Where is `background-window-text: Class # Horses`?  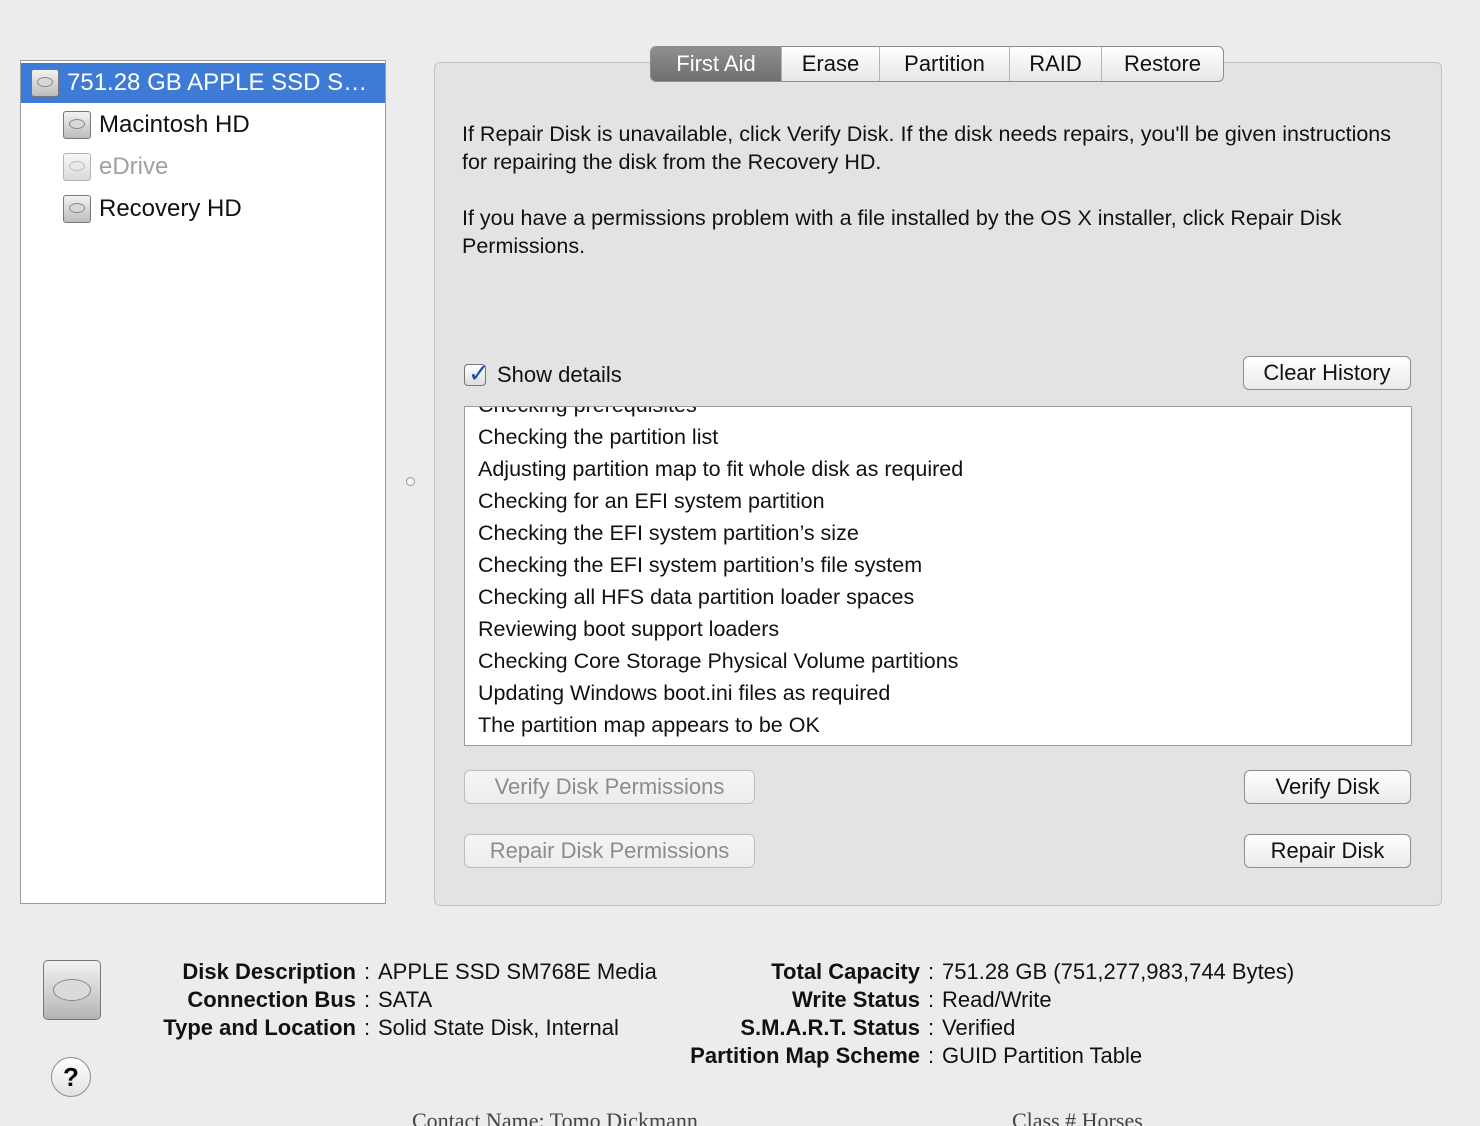
background-window-text: Class # Horses is located at coordinates (1077, 1117).